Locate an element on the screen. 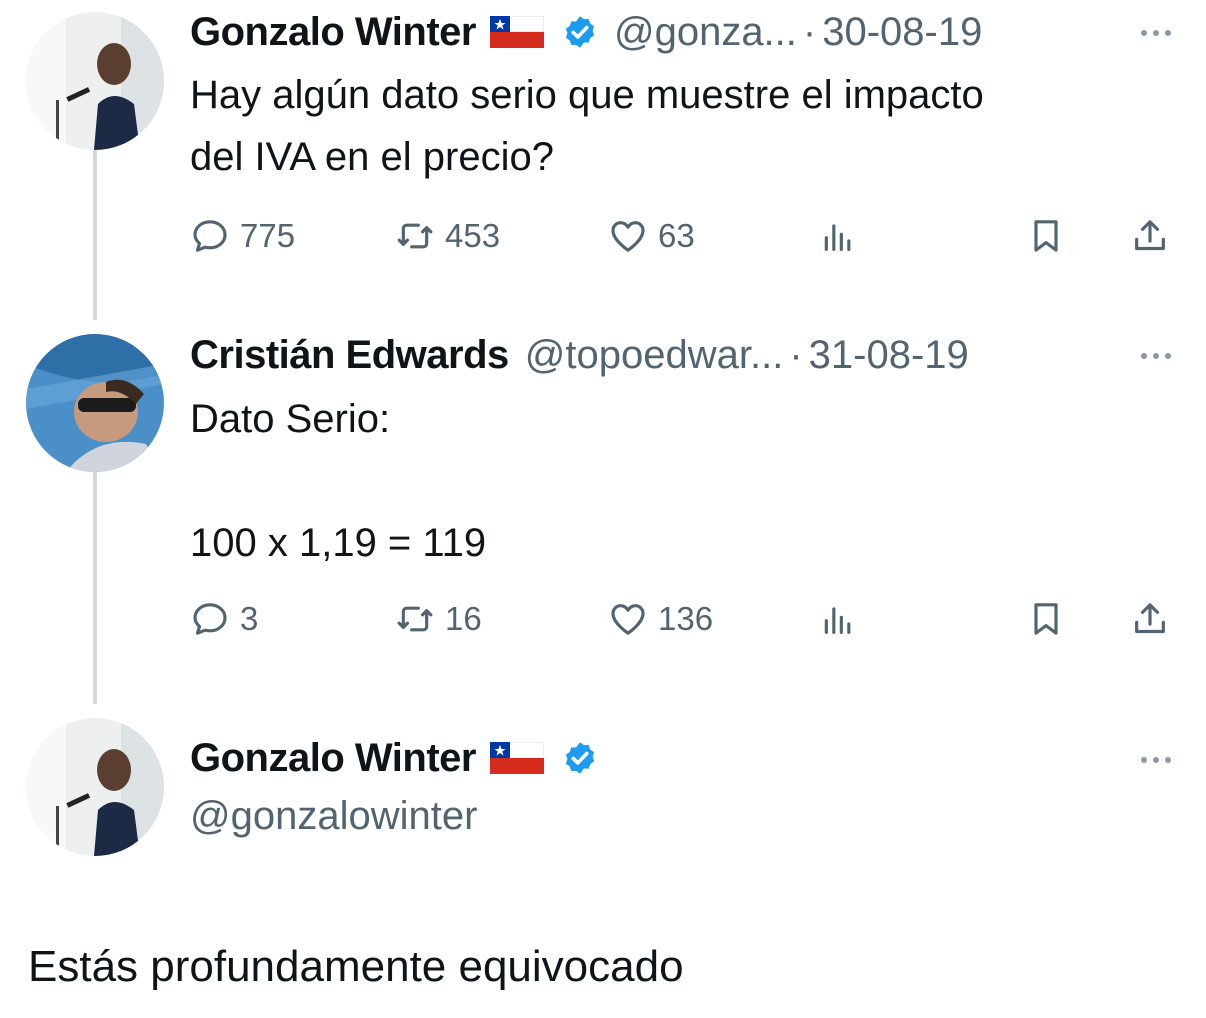 The width and height of the screenshot is (1206, 1018). user-handle: @gonzalowinter is located at coordinates (333, 816).